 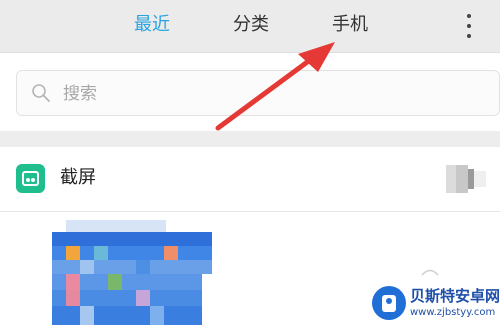 I want to click on search-icon, so click(x=41, y=93).